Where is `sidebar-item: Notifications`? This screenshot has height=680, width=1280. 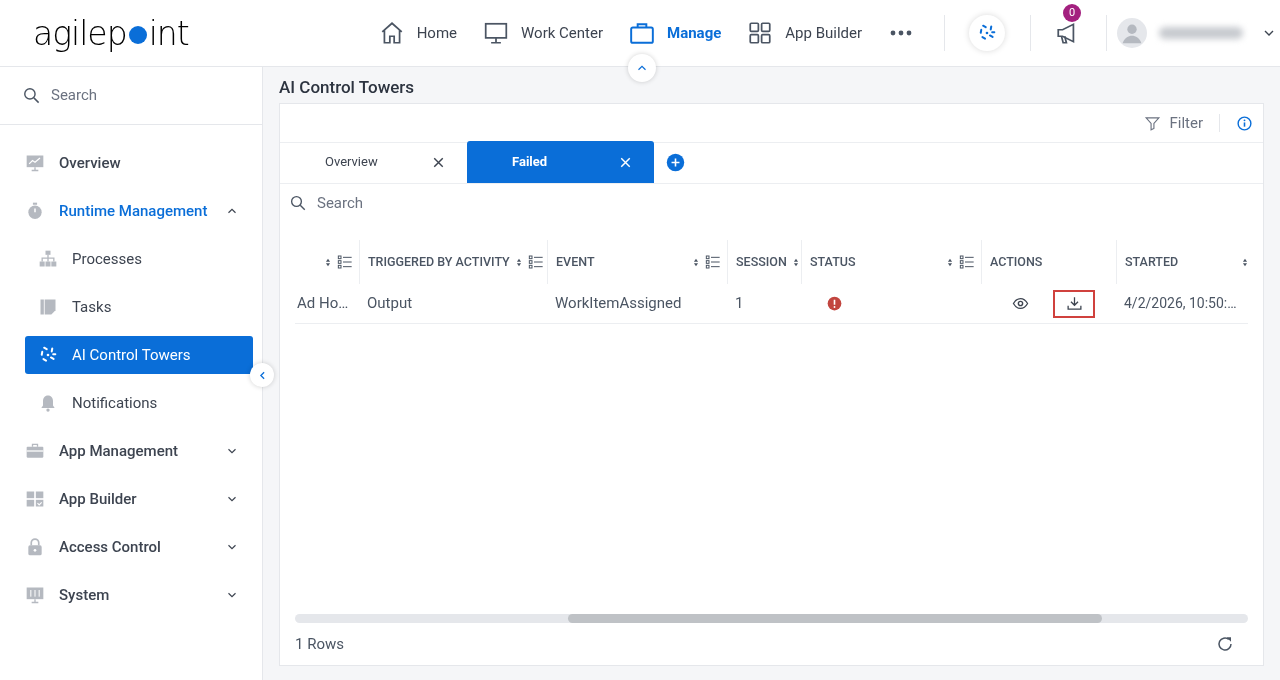
sidebar-item: Notifications is located at coordinates (139, 403).